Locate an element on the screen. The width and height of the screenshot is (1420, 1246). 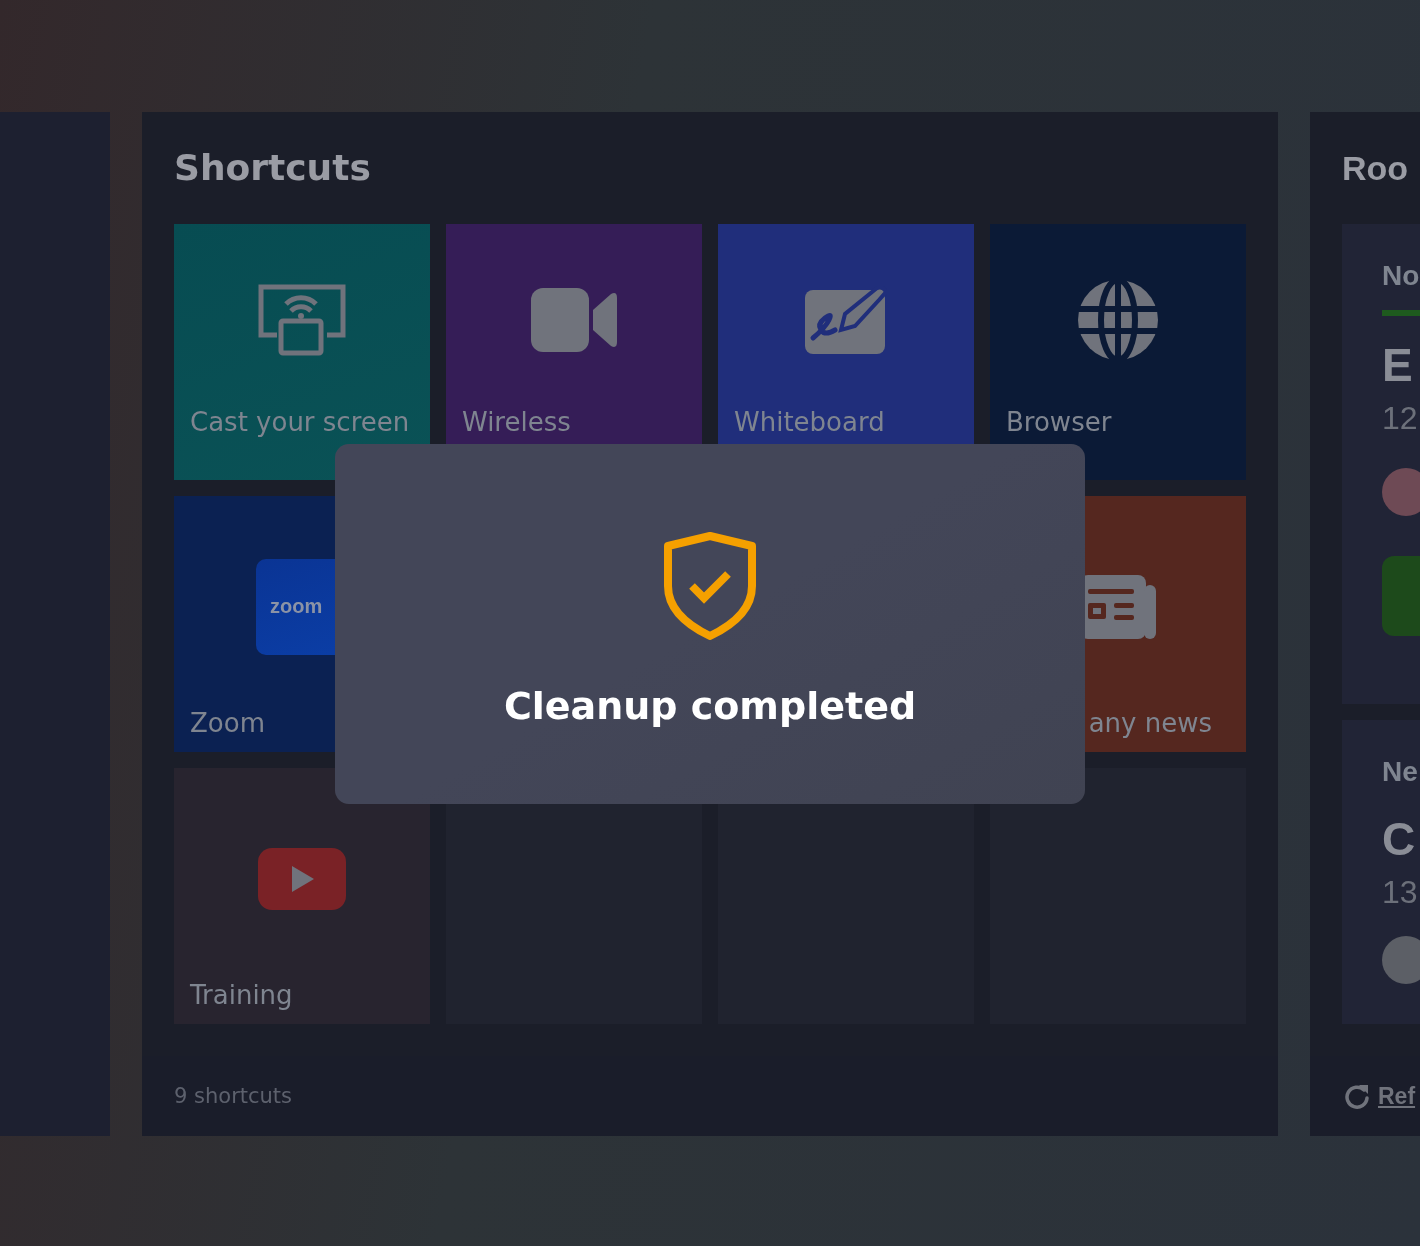
tile-label: Browser is located at coordinates (1059, 422).